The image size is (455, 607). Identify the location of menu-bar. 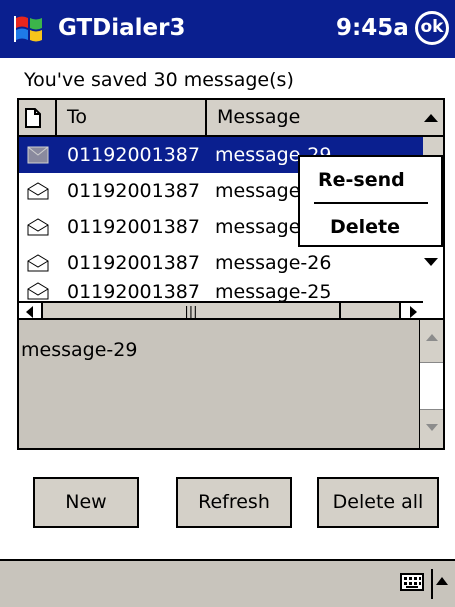
(227, 583).